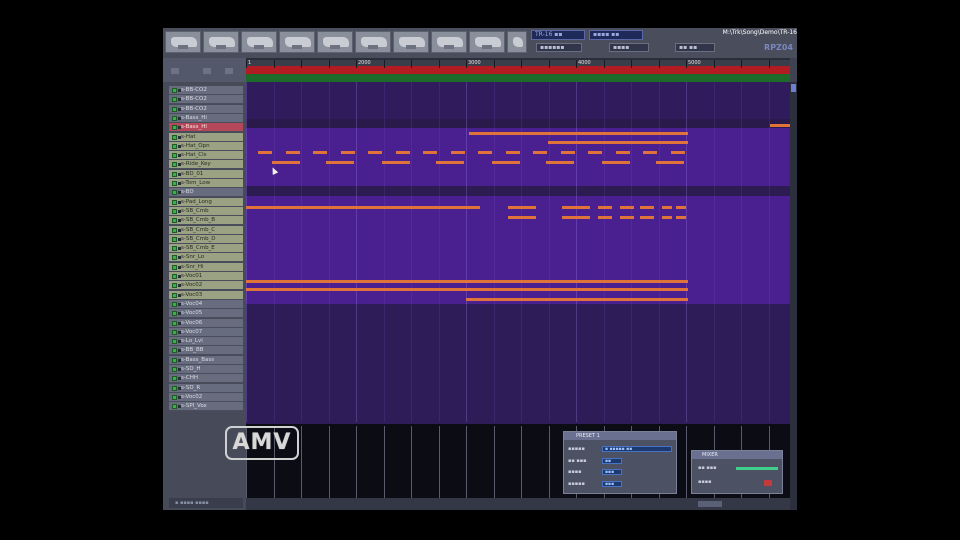 Image resolution: width=960 pixels, height=540 pixels. Describe the element at coordinates (206, 295) in the screenshot. I see `track-row: s-Voc03` at that location.